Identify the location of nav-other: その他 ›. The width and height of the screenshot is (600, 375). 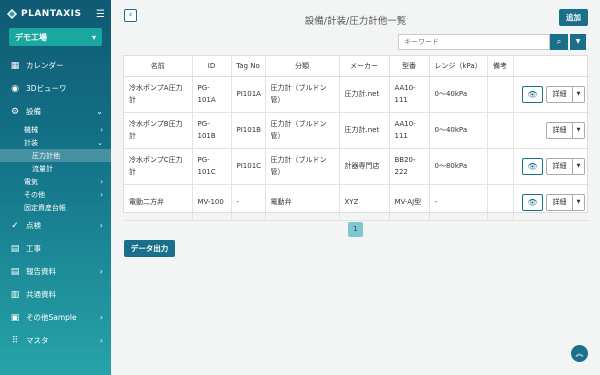
(55, 194).